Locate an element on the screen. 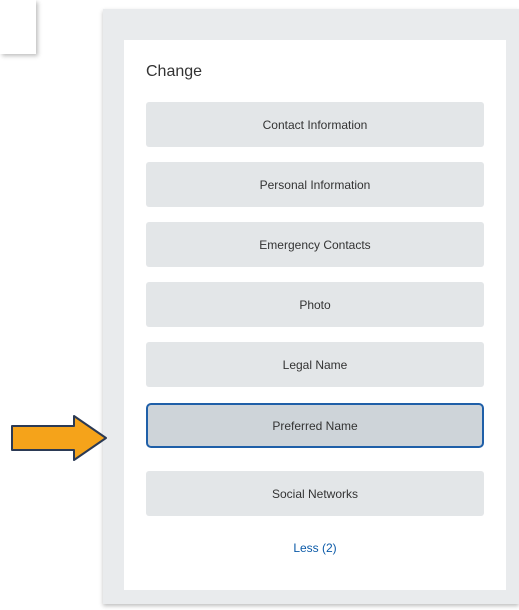  photo-button: Photo is located at coordinates (315, 304).